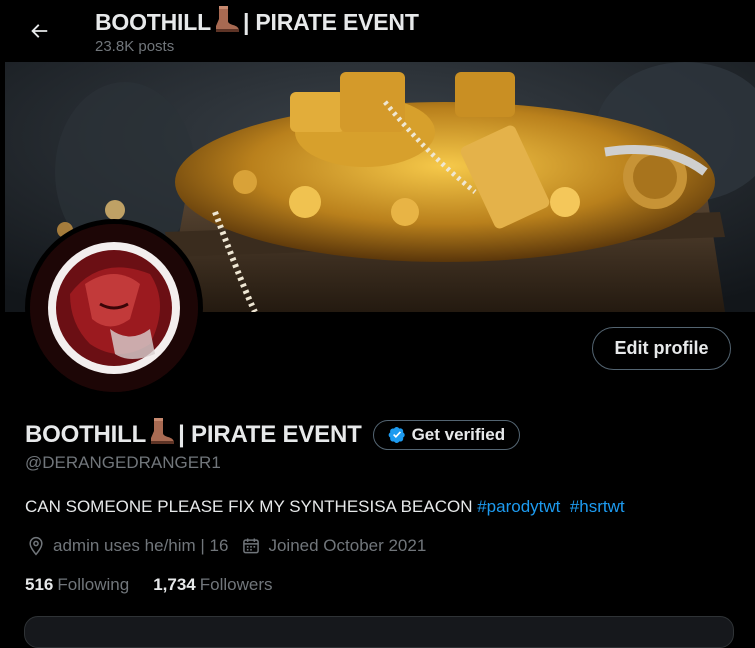  I want to click on edit-profile-button: Edit profile, so click(661, 348).